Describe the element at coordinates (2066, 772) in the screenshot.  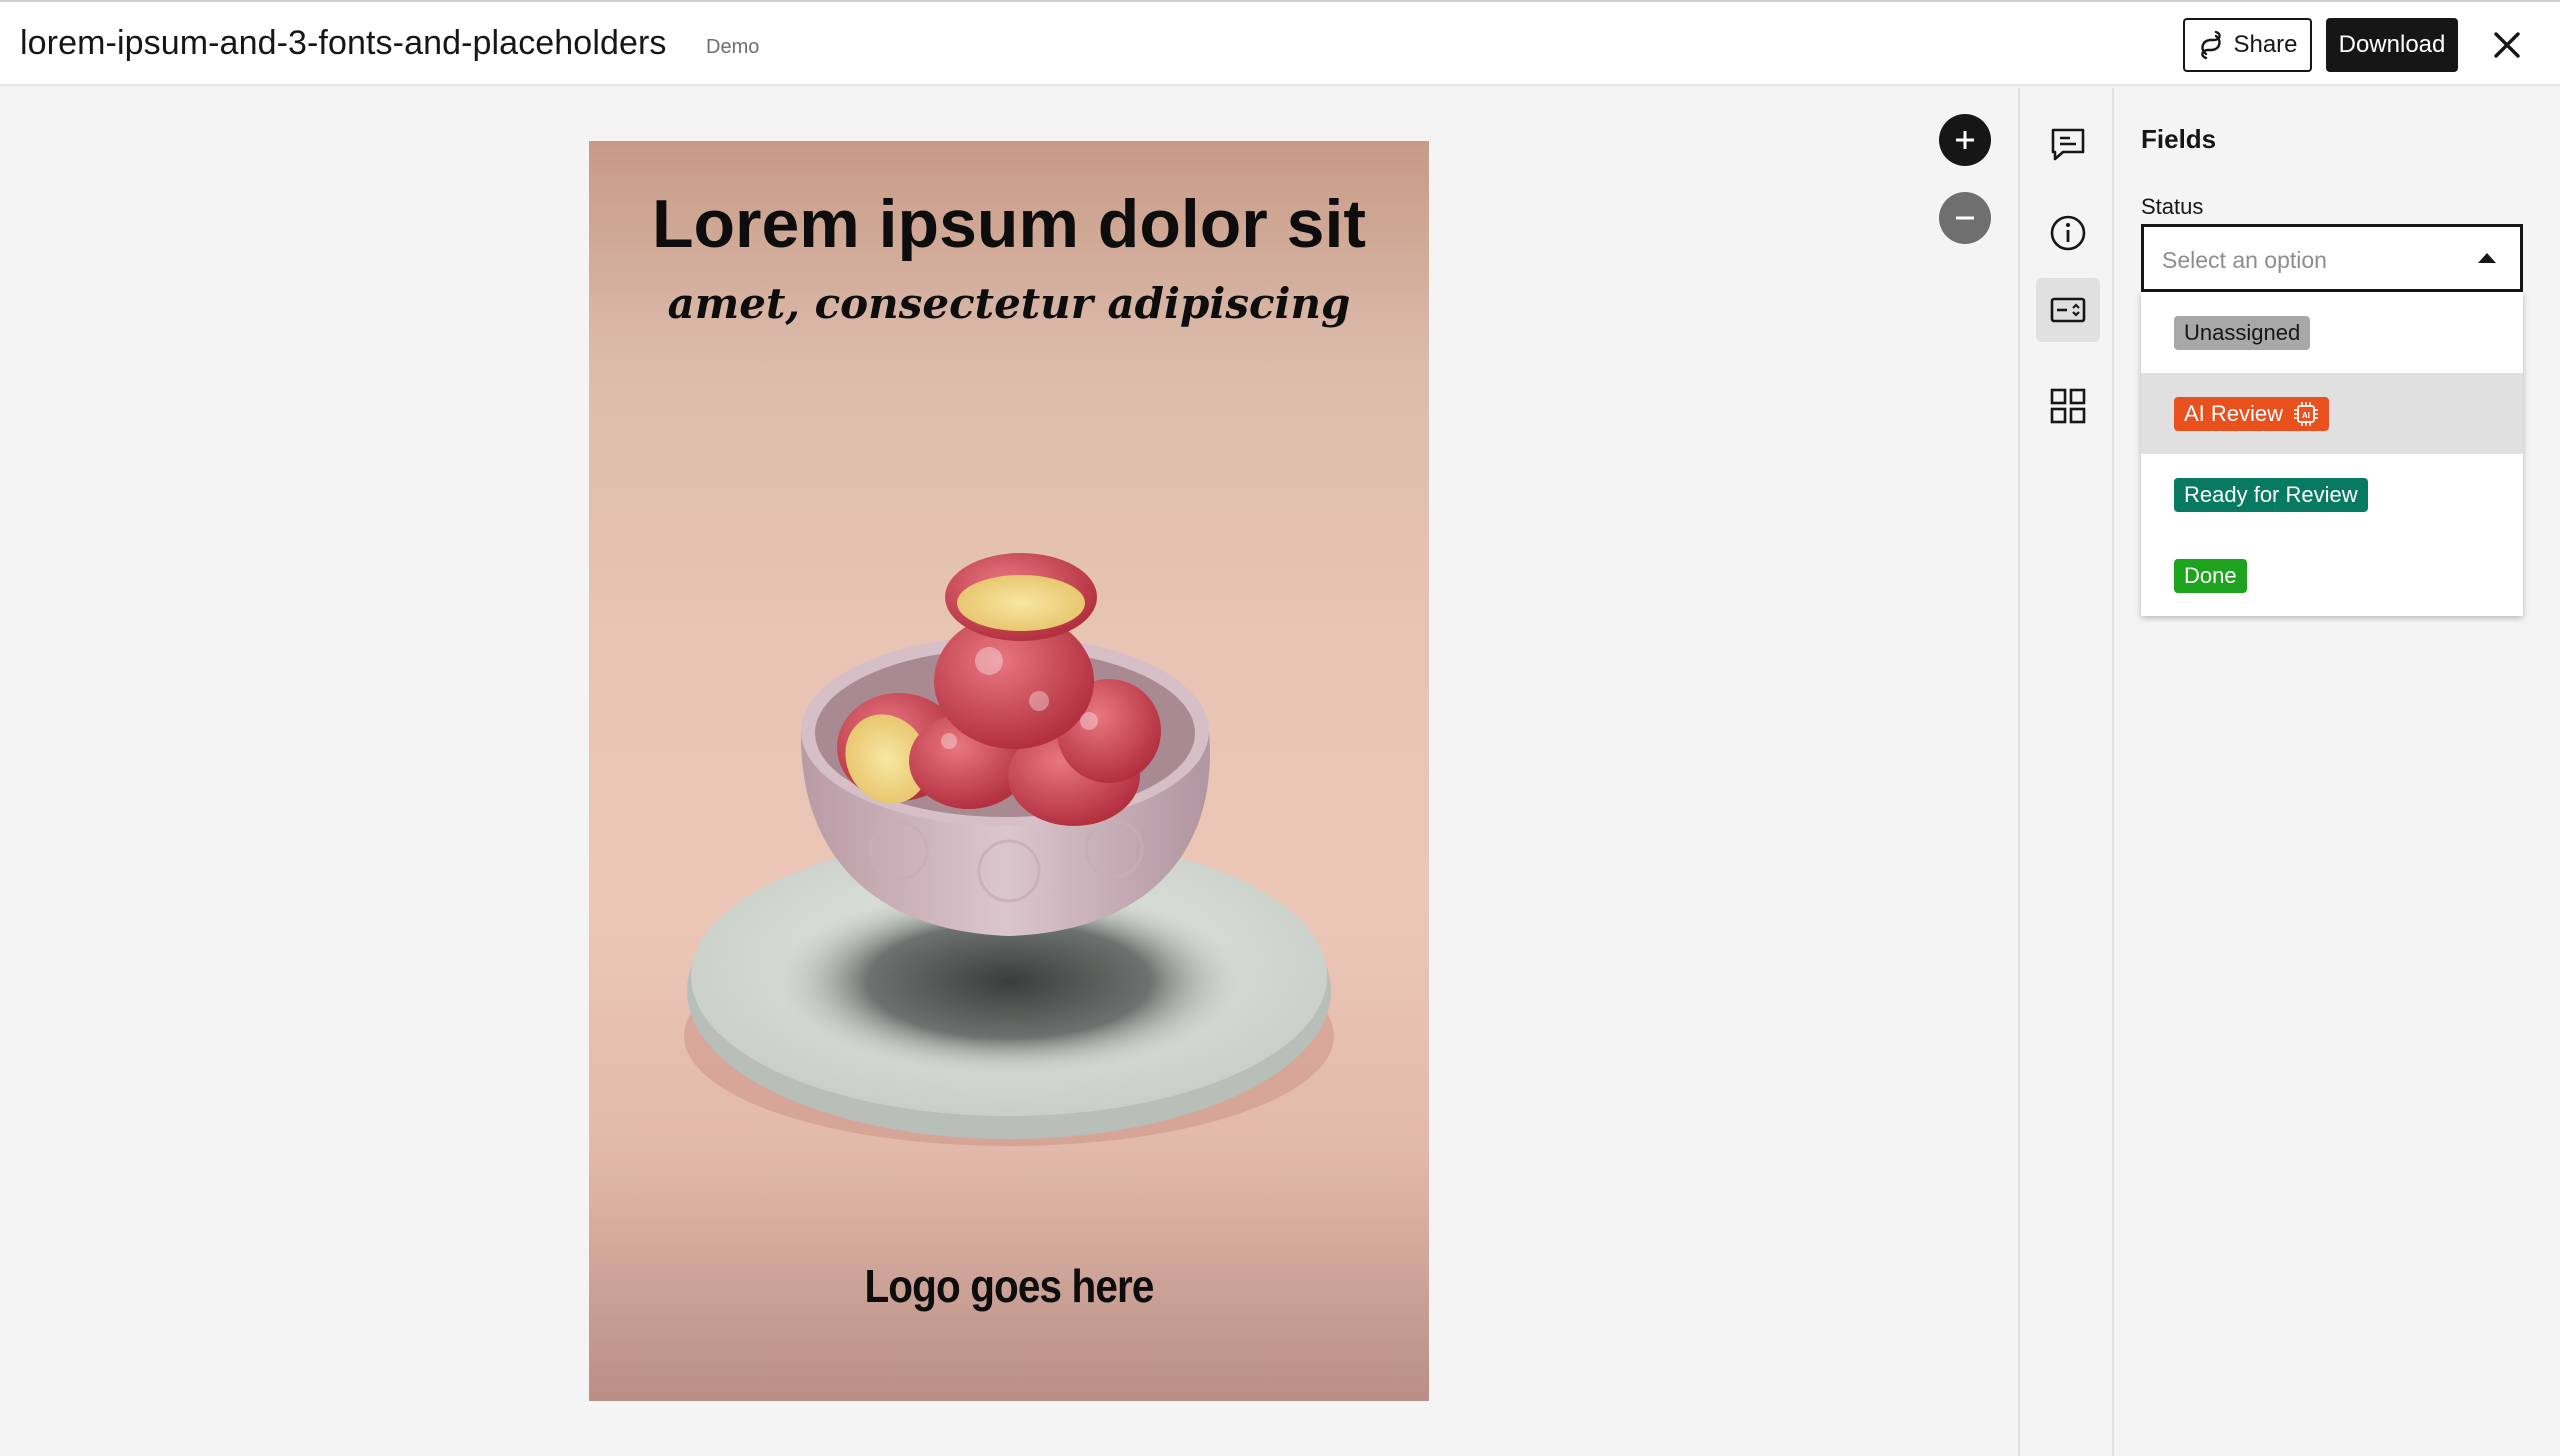
I see `side-icon-rail` at that location.